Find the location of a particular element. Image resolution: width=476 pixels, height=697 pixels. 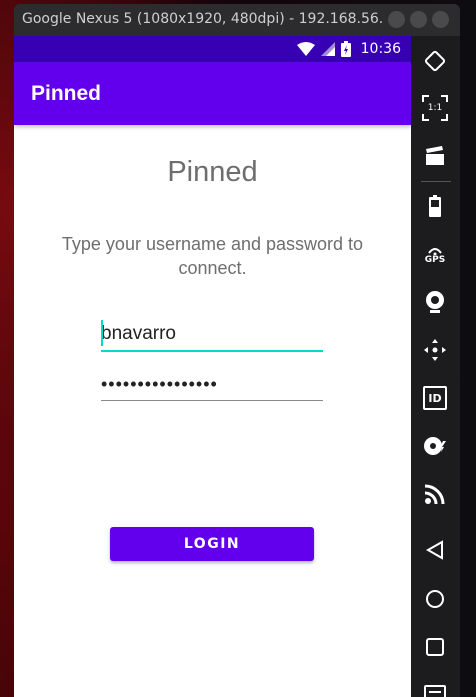

page-title: Pinned is located at coordinates (212, 172).